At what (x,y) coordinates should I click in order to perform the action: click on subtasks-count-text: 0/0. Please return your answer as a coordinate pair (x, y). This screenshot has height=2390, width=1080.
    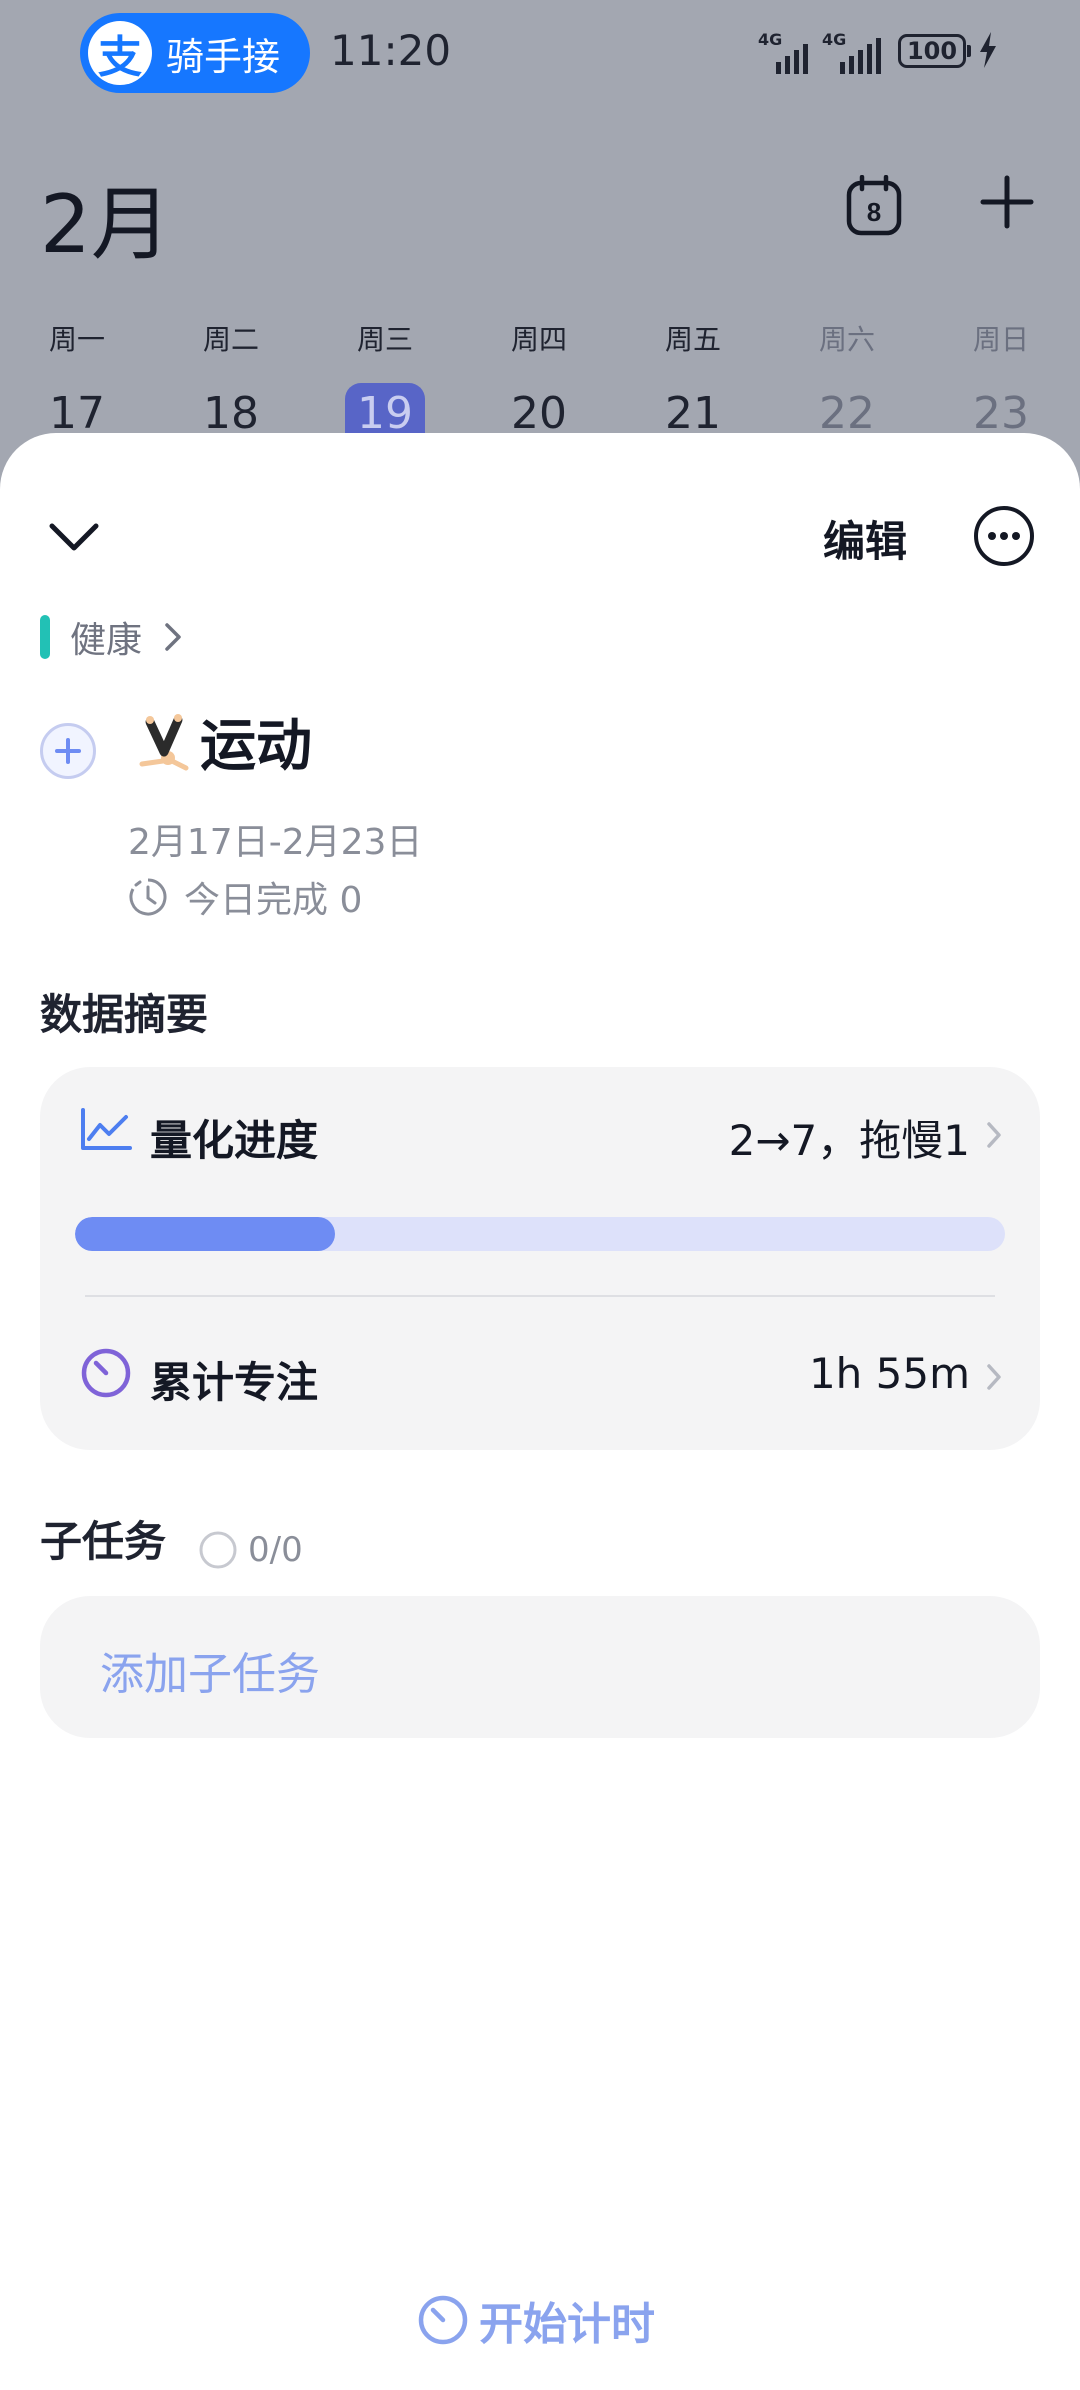
    Looking at the image, I should click on (275, 1550).